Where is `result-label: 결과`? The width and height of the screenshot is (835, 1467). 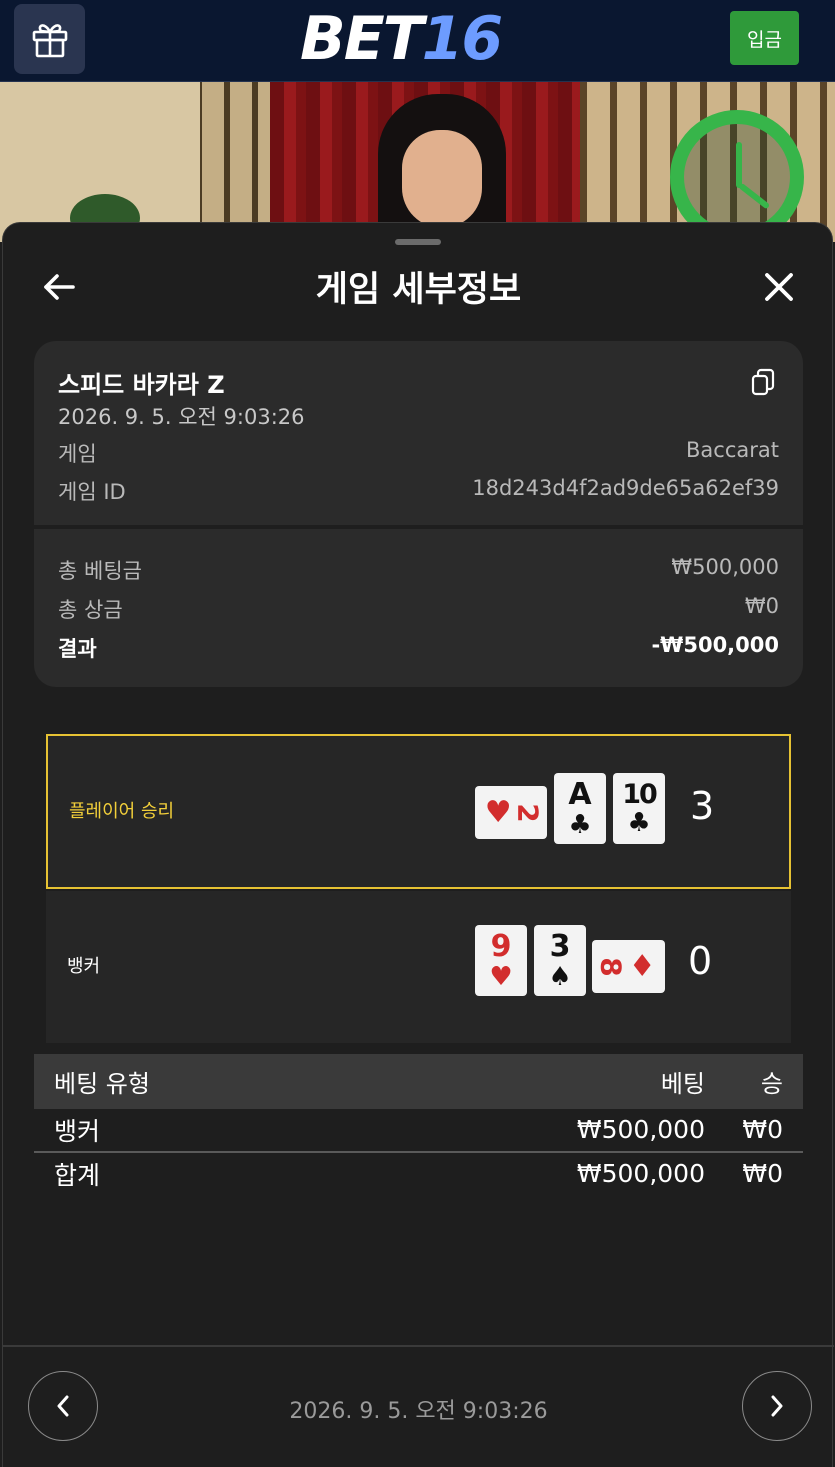 result-label: 결과 is located at coordinates (77, 649).